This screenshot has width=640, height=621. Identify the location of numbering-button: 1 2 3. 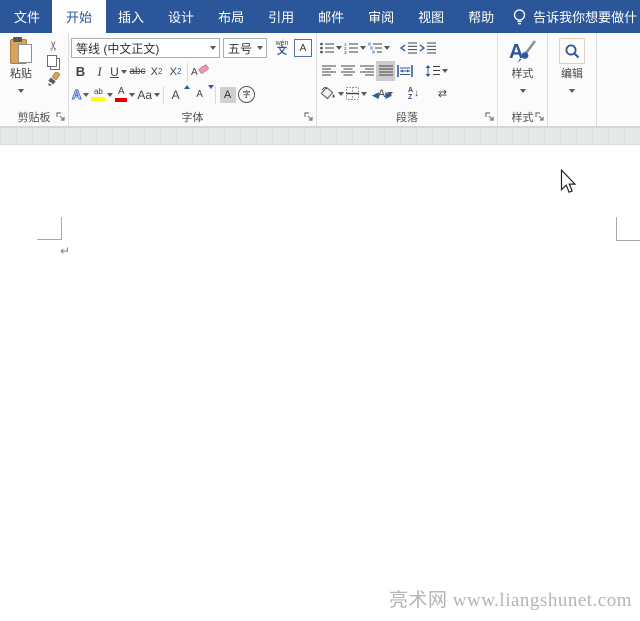
(355, 48).